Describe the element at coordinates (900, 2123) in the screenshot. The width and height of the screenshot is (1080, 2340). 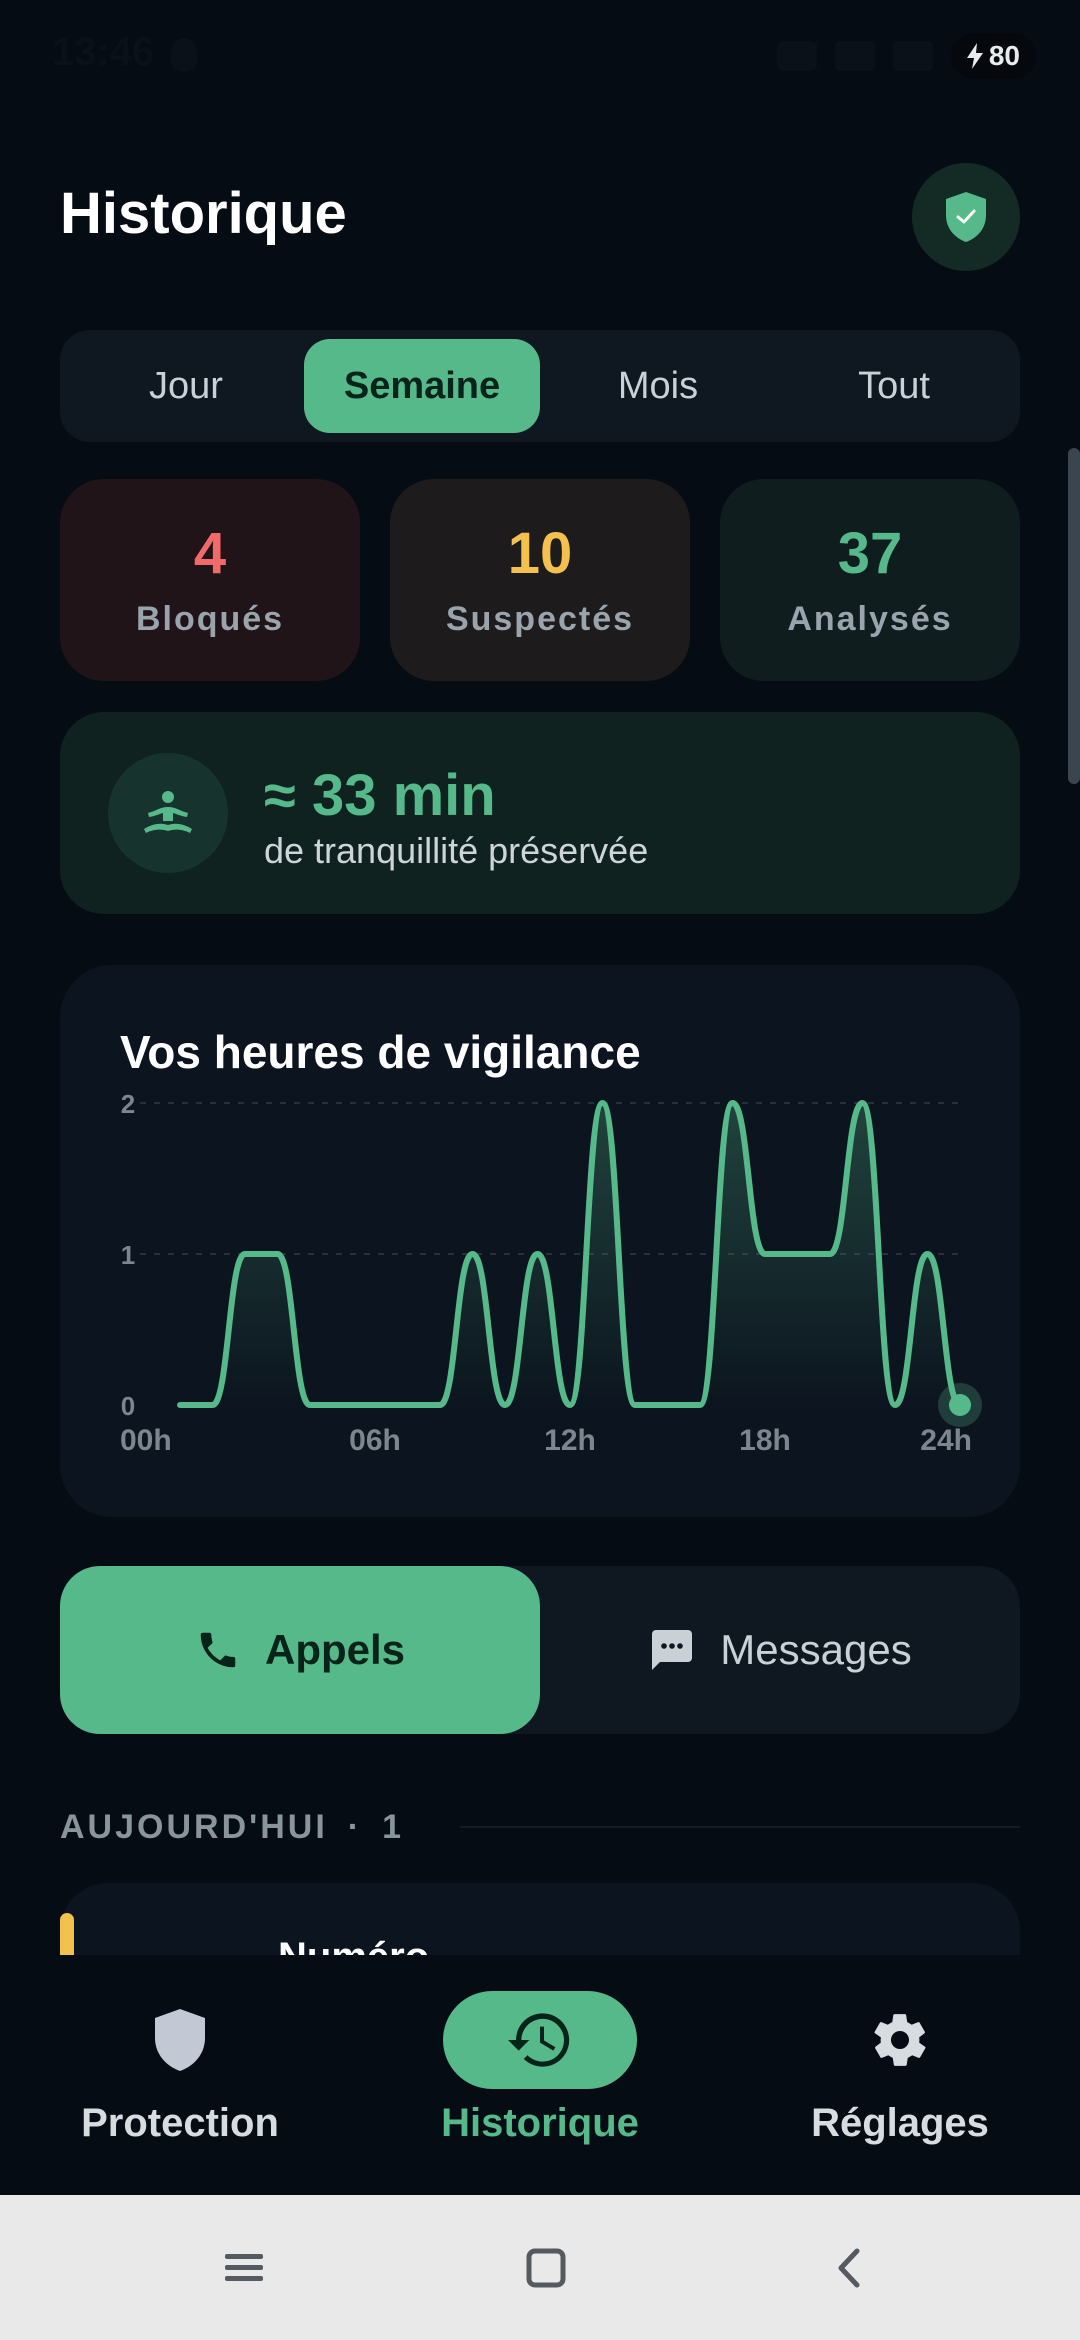
I see `nav-label: Réglages` at that location.